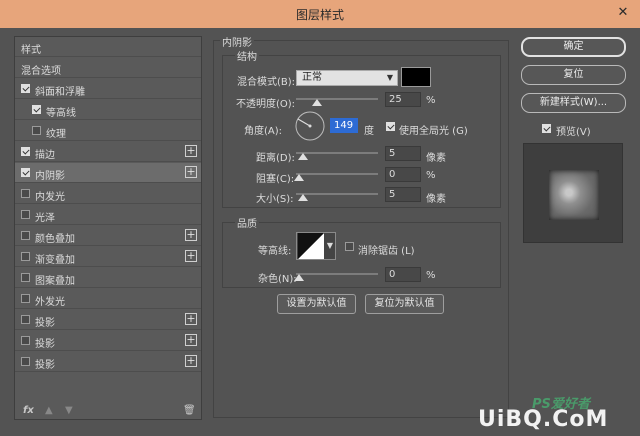  Describe the element at coordinates (403, 174) in the screenshot. I see `choke-input: 0` at that location.